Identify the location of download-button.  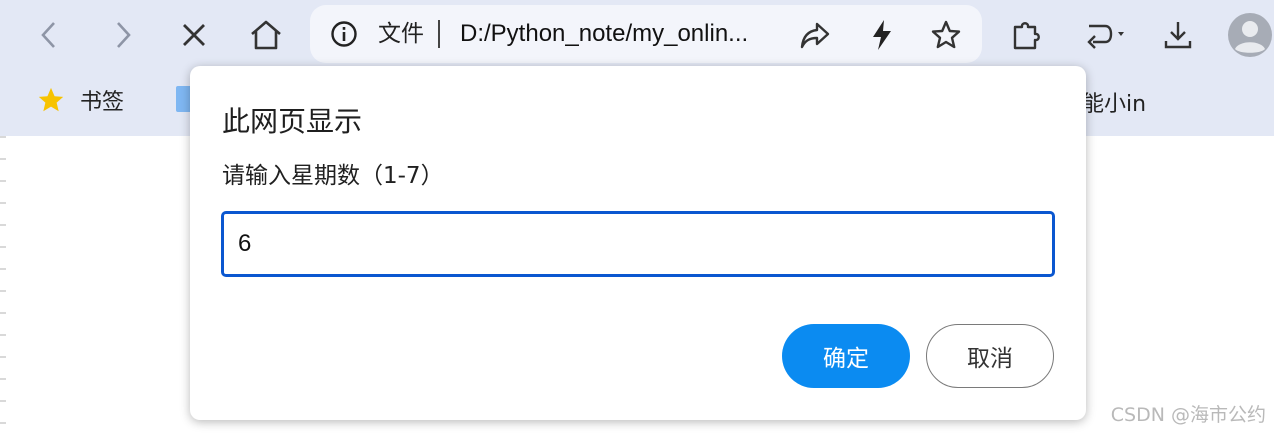
(1178, 35).